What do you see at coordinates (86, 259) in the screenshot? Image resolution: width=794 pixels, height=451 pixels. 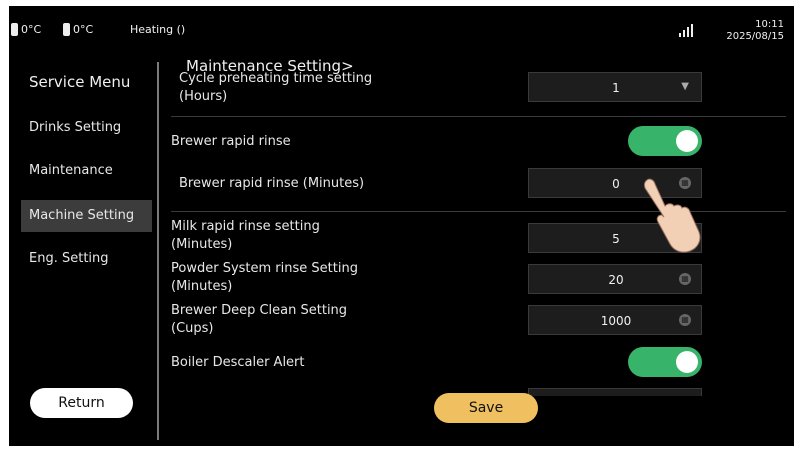 I see `sidebar-item-eng-setting: Eng. Setting` at bounding box center [86, 259].